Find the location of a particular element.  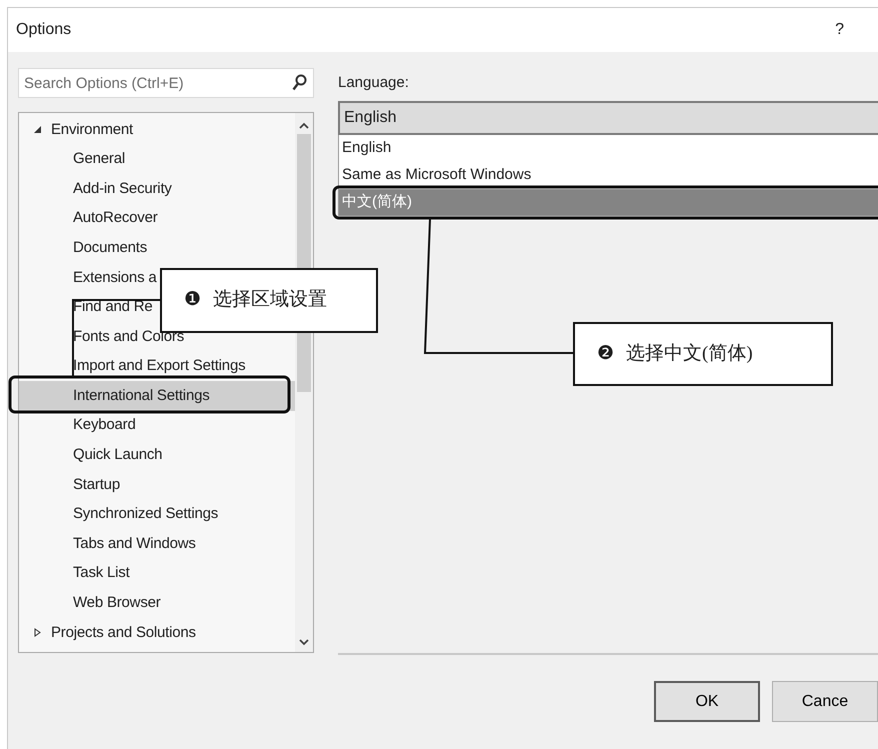

tree-item: Fonts and Colors is located at coordinates (128, 337).